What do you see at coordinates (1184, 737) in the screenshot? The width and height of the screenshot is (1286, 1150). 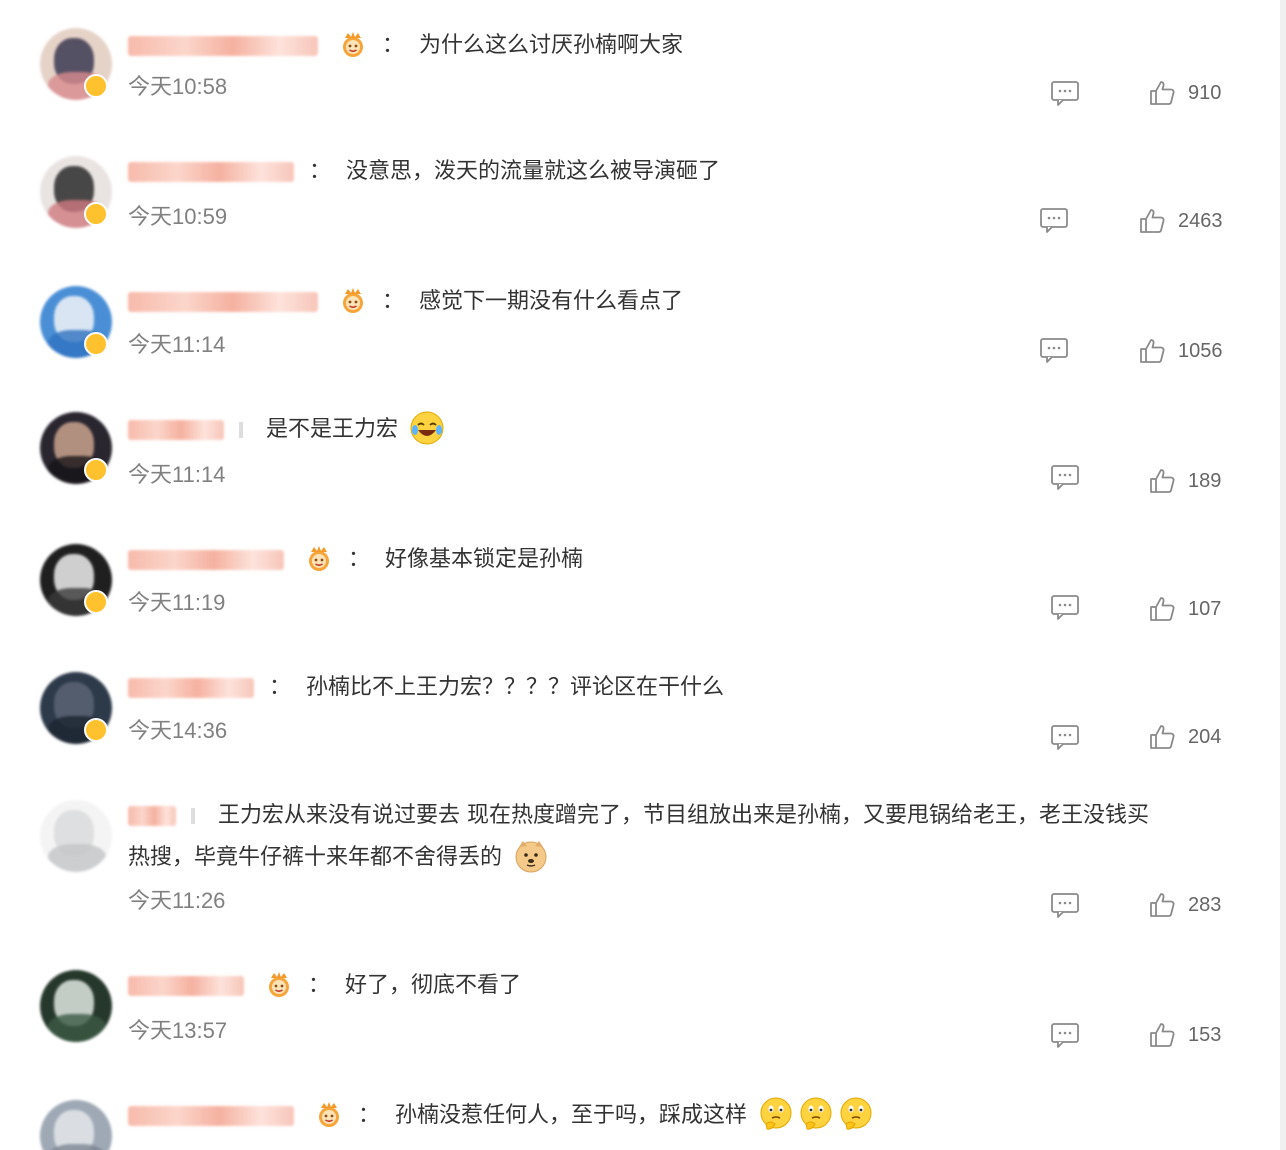 I see `like-button: 204` at bounding box center [1184, 737].